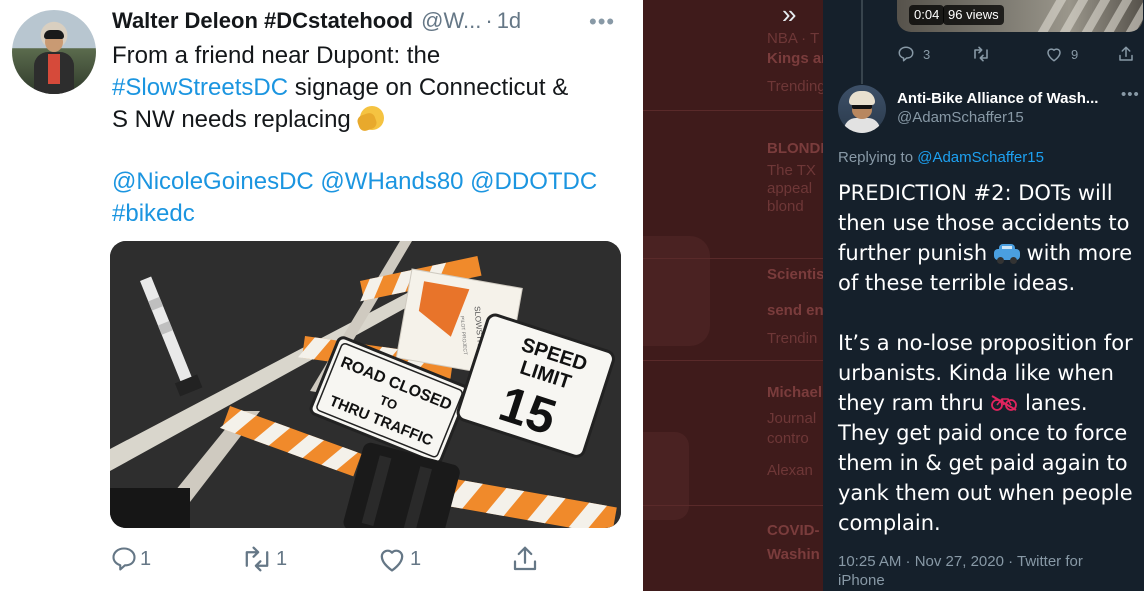 The height and width of the screenshot is (591, 1144). What do you see at coordinates (788, 438) in the screenshot?
I see `dimmed-trend-line: contro` at bounding box center [788, 438].